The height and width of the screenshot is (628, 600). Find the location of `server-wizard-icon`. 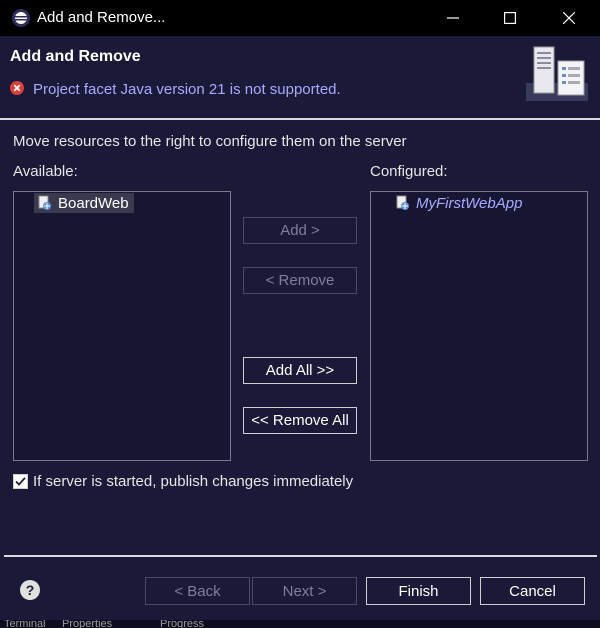

server-wizard-icon is located at coordinates (557, 73).